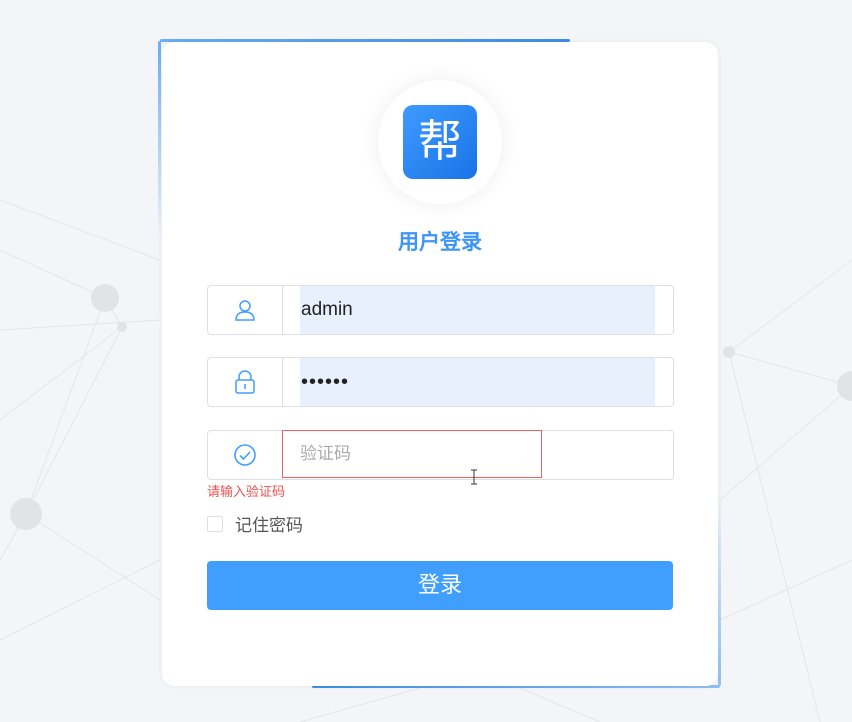 This screenshot has height=722, width=852. What do you see at coordinates (719, 588) in the screenshot?
I see `card-accent-right` at bounding box center [719, 588].